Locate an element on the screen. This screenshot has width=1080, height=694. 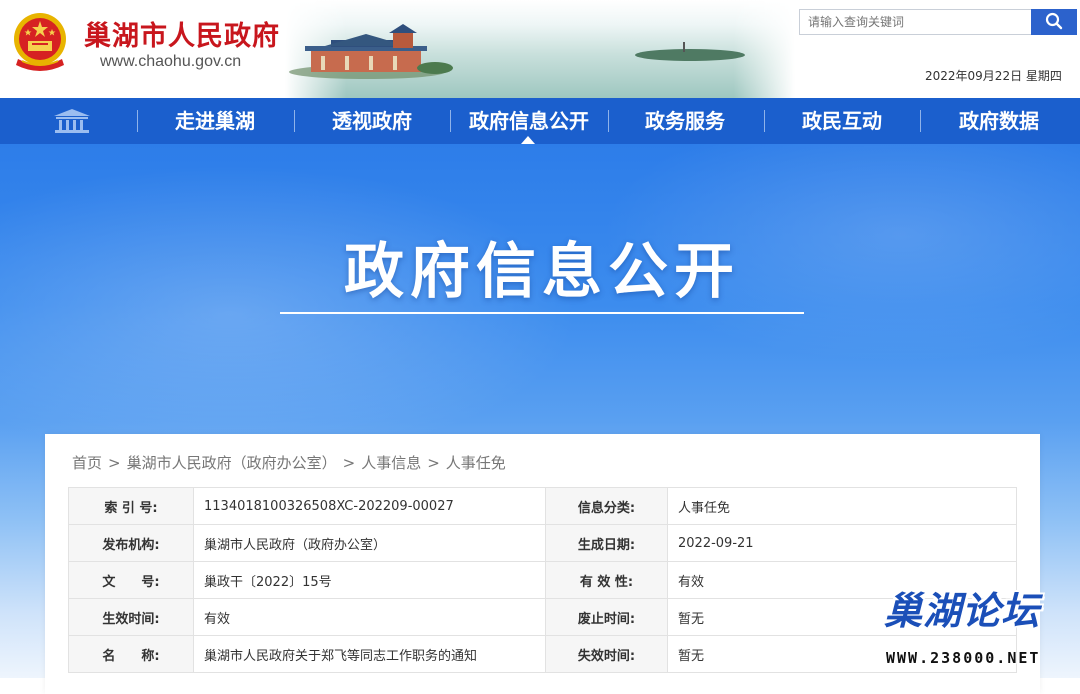
search-button is located at coordinates (1054, 22).